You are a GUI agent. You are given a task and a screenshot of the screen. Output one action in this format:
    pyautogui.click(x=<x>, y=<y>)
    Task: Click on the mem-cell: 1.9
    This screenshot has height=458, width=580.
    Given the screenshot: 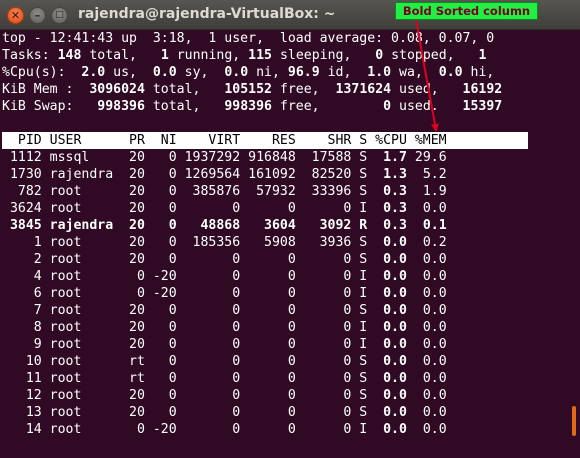 What is the action you would take?
    pyautogui.click(x=426, y=191)
    